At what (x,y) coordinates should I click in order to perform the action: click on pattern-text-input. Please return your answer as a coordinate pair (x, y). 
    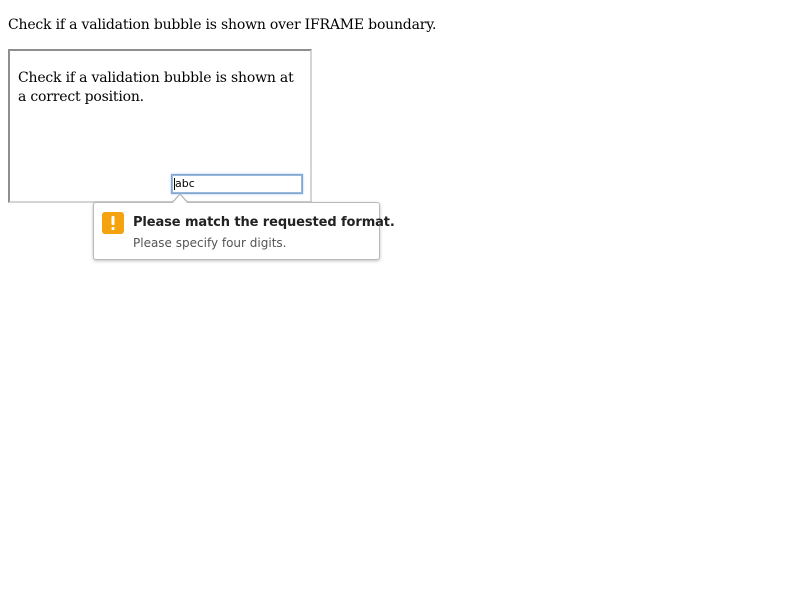
    Looking at the image, I should click on (237, 184).